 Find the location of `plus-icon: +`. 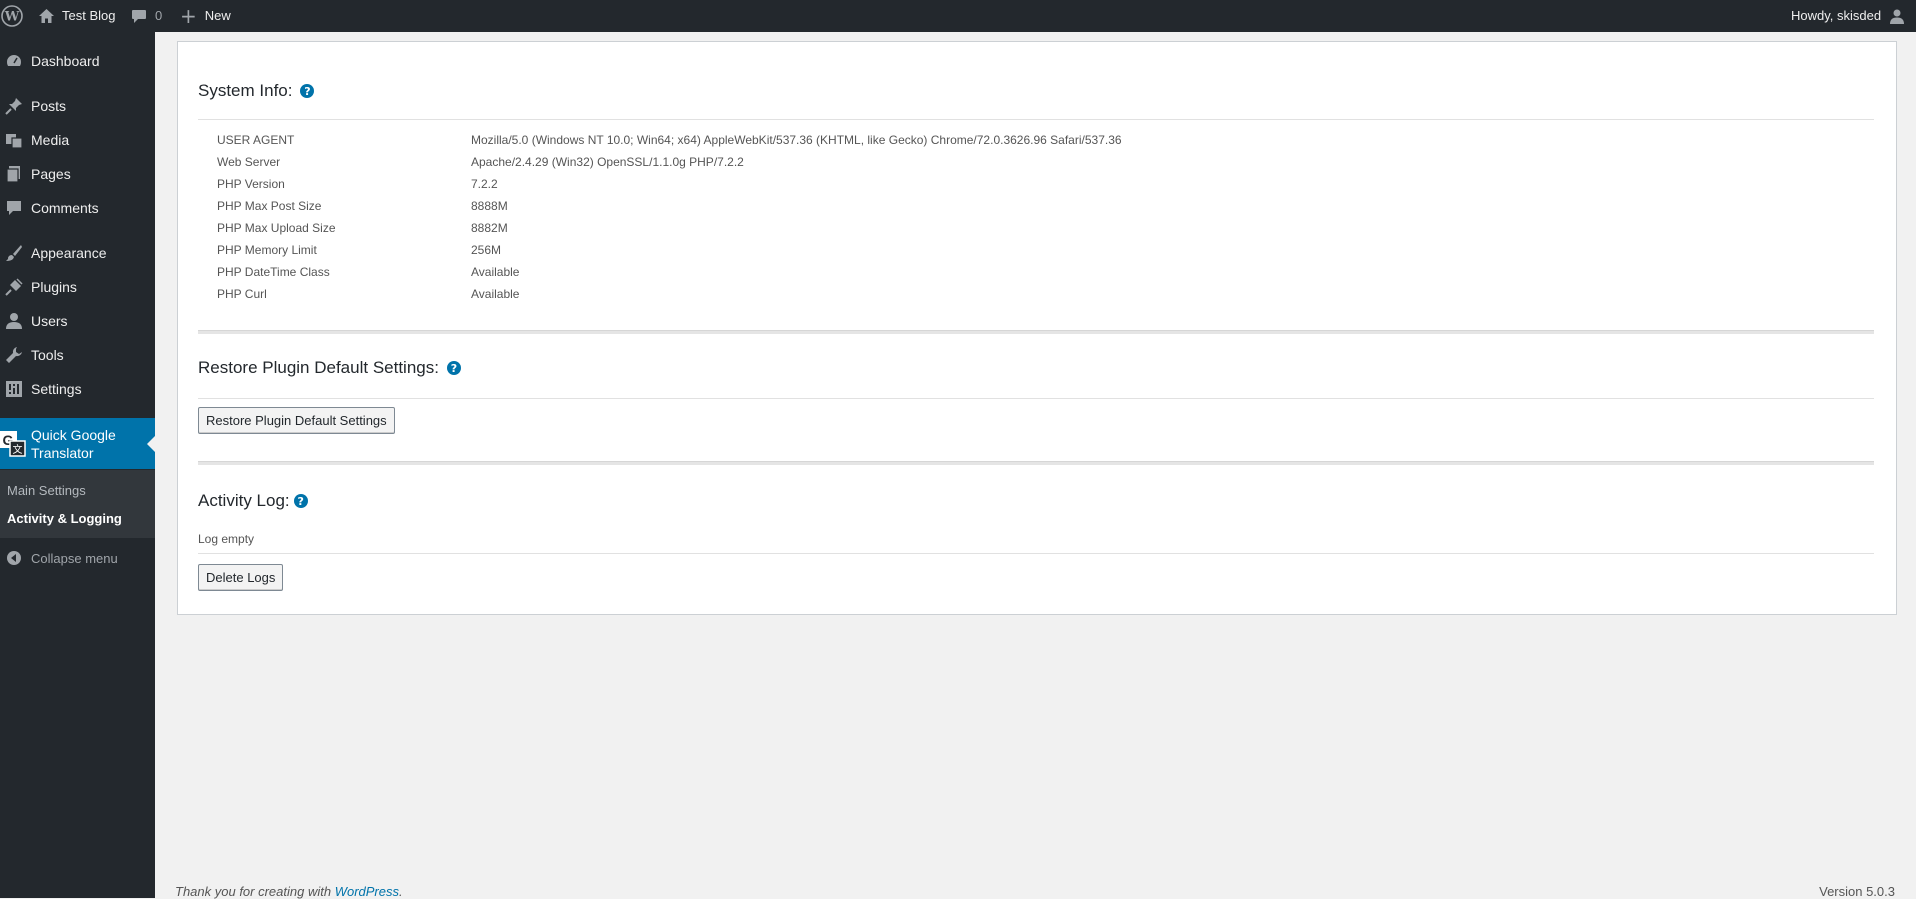

plus-icon: + is located at coordinates (188, 16).